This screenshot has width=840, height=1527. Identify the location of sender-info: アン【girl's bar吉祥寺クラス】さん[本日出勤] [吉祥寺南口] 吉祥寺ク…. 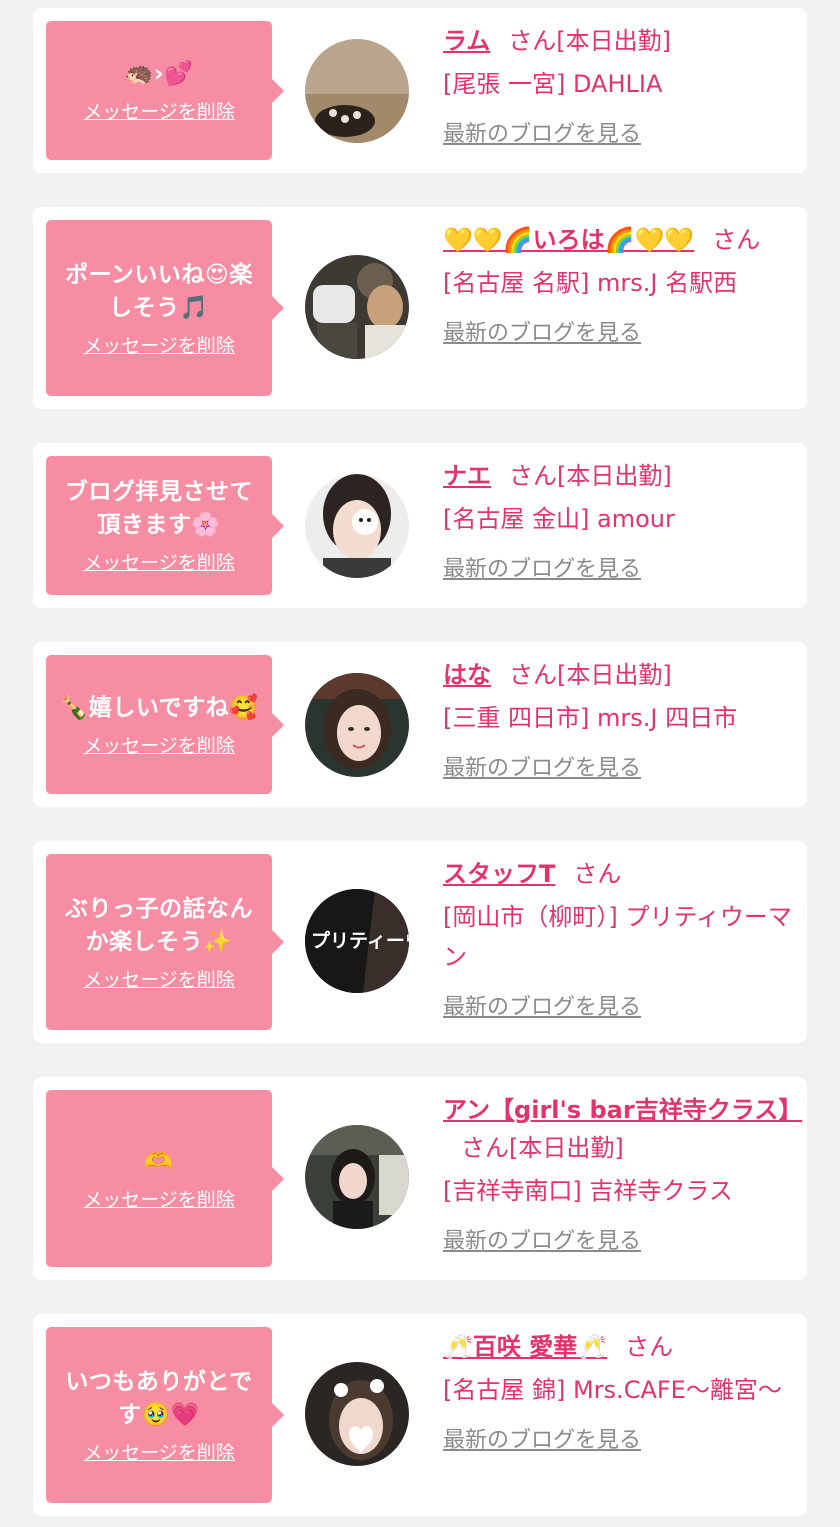
(622, 1173).